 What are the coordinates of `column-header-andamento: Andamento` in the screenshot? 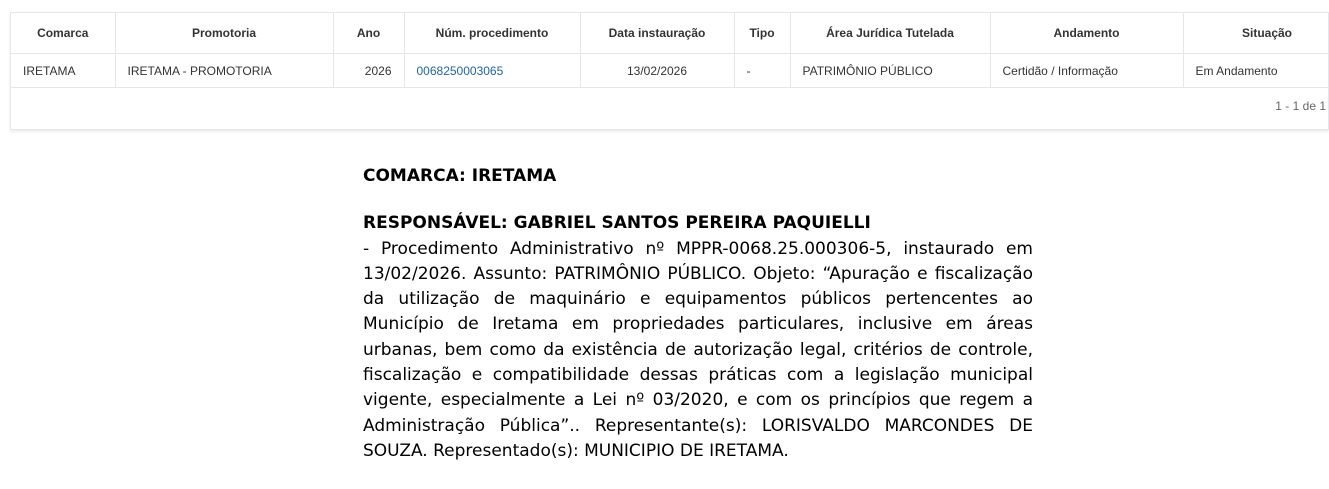 It's located at (1087, 33).